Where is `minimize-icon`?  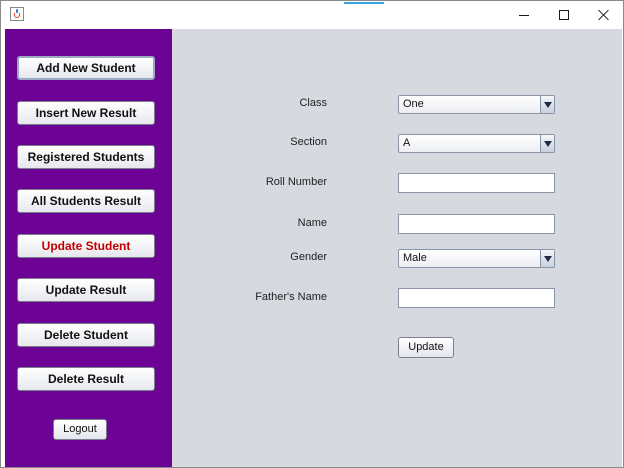 minimize-icon is located at coordinates (524, 15).